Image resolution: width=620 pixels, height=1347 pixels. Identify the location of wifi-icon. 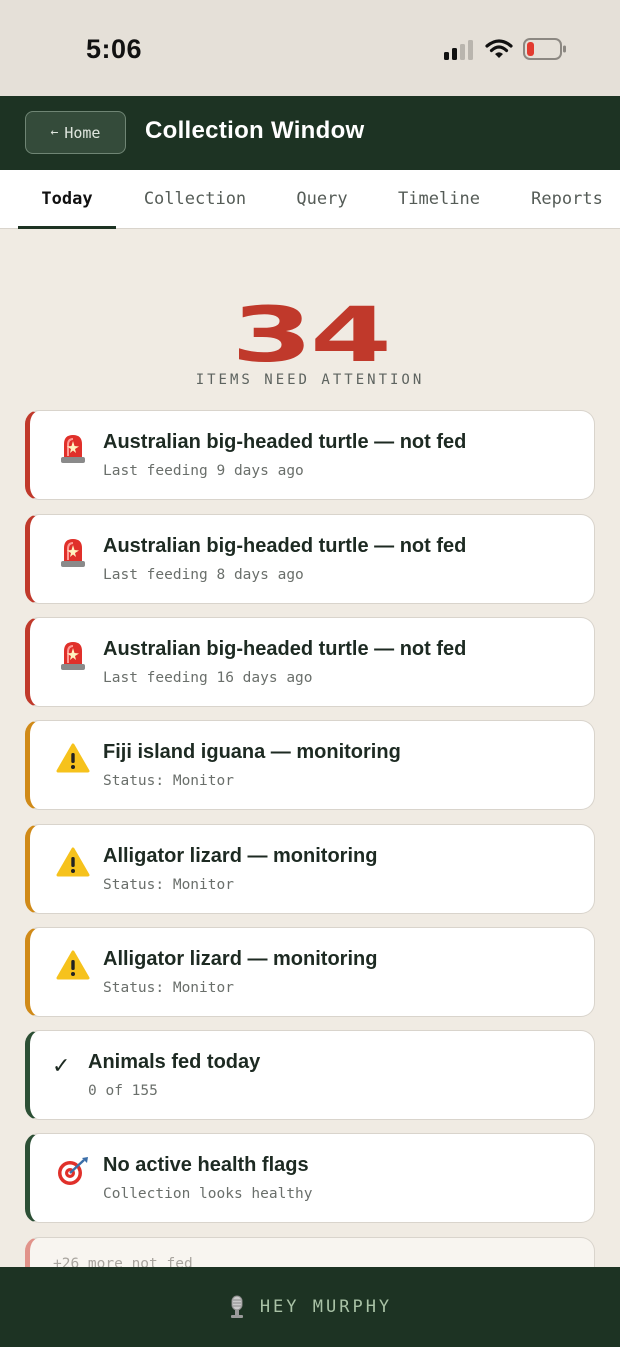
(499, 48).